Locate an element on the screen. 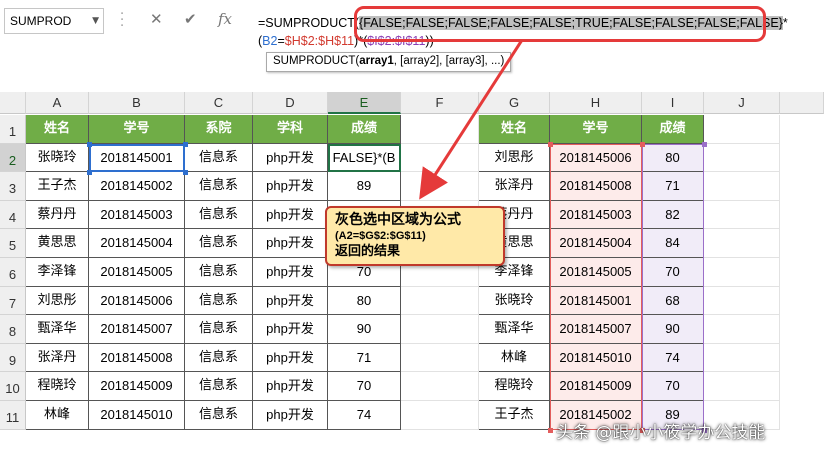 Image resolution: width=824 pixels, height=454 pixels. left-table-header-cell: 成绩 is located at coordinates (364, 129).